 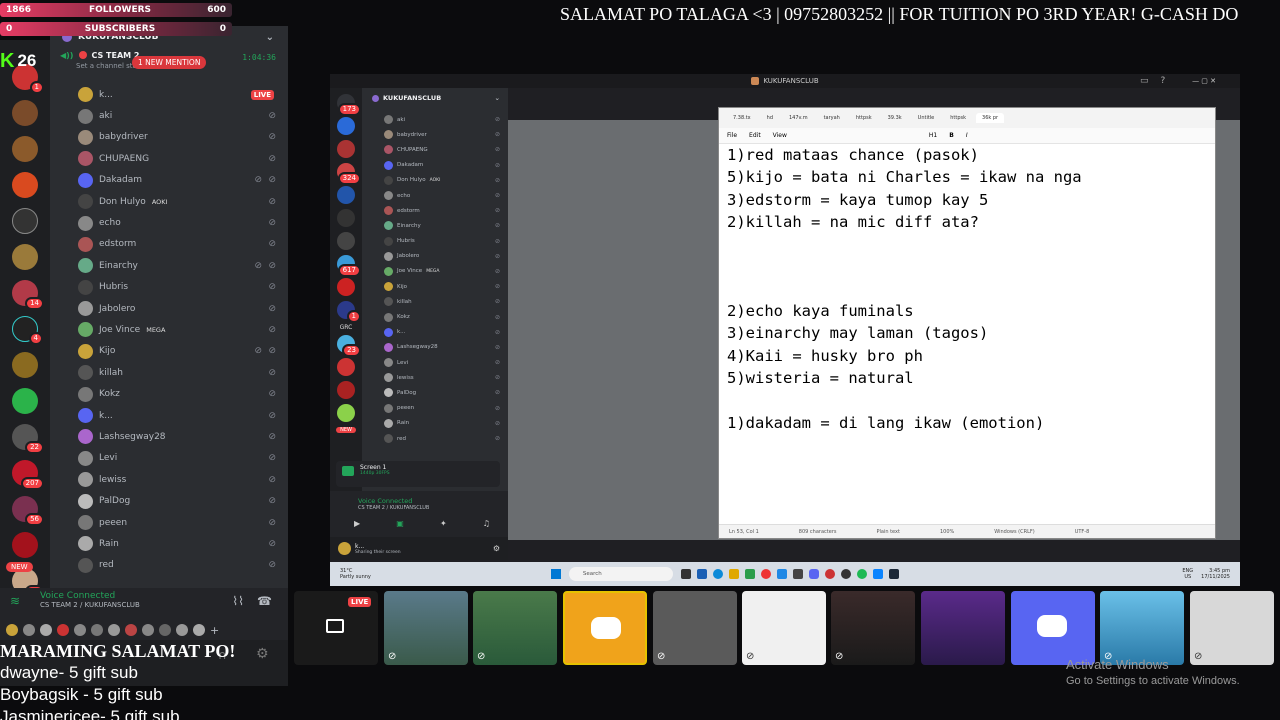 What do you see at coordinates (765, 574) in the screenshot?
I see `chrome-icon` at bounding box center [765, 574].